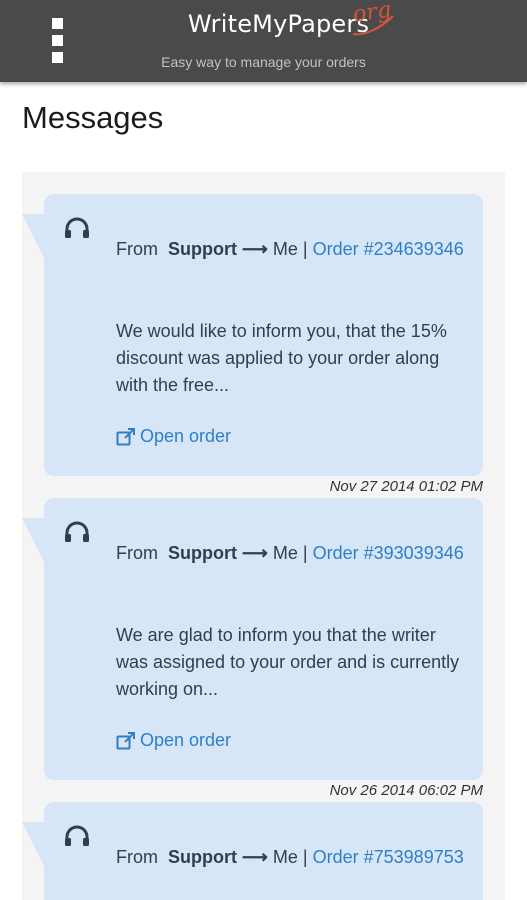 The height and width of the screenshot is (900, 527). Describe the element at coordinates (373, 25) in the screenshot. I see `logo-swoosh-icon` at that location.